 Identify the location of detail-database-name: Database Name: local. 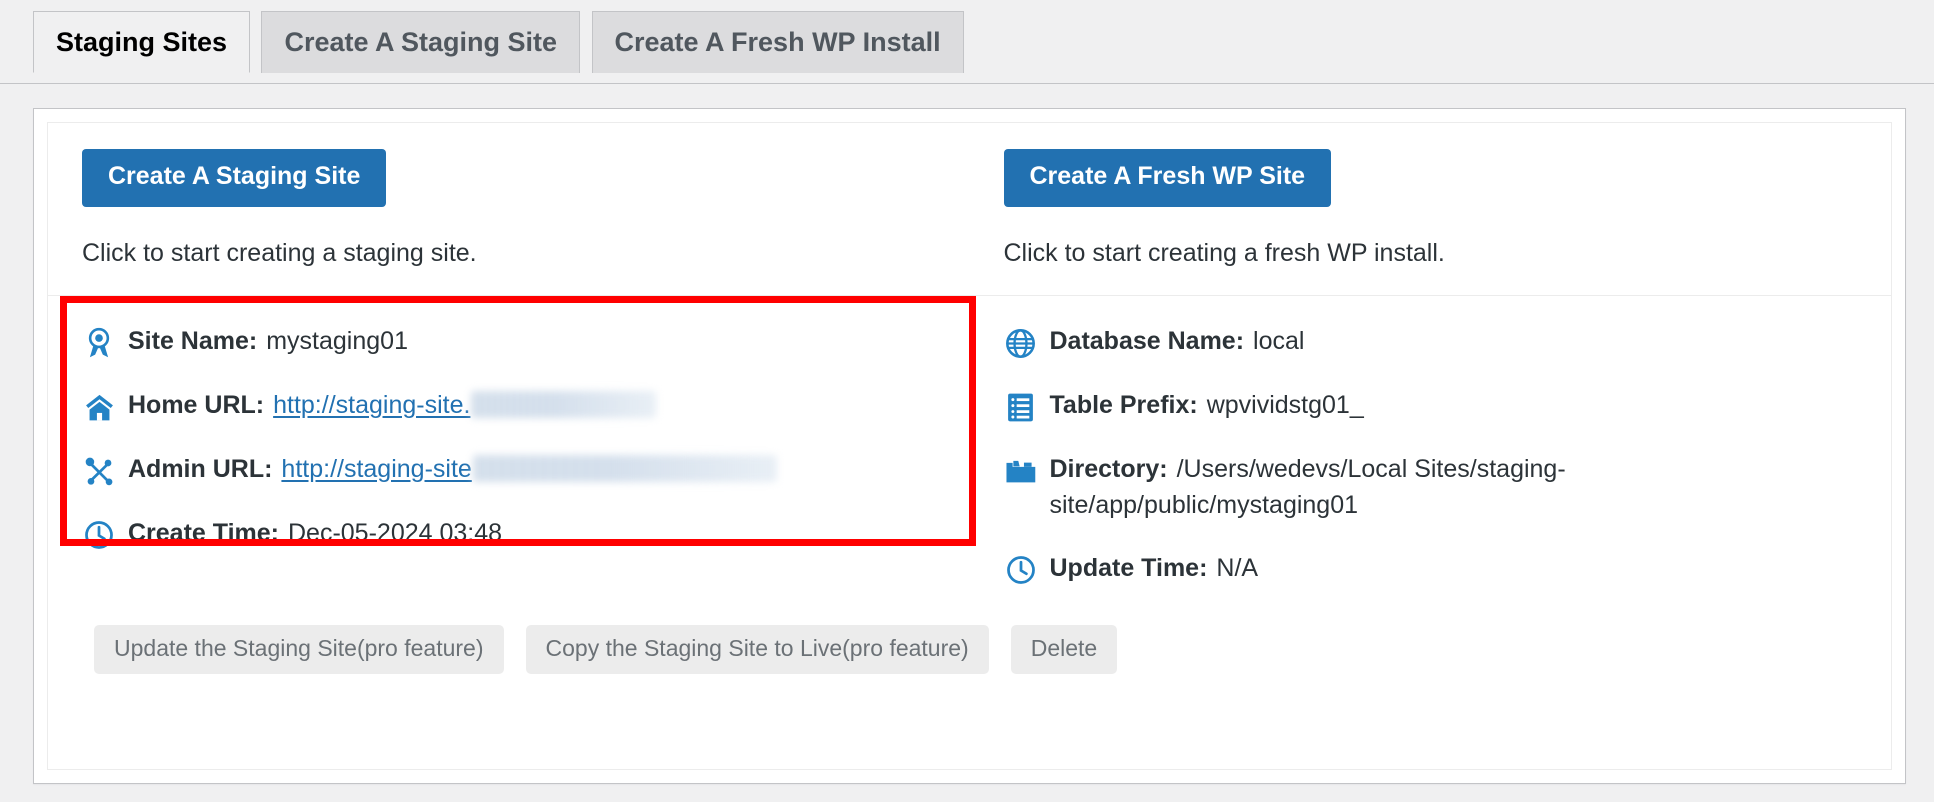
(1428, 342).